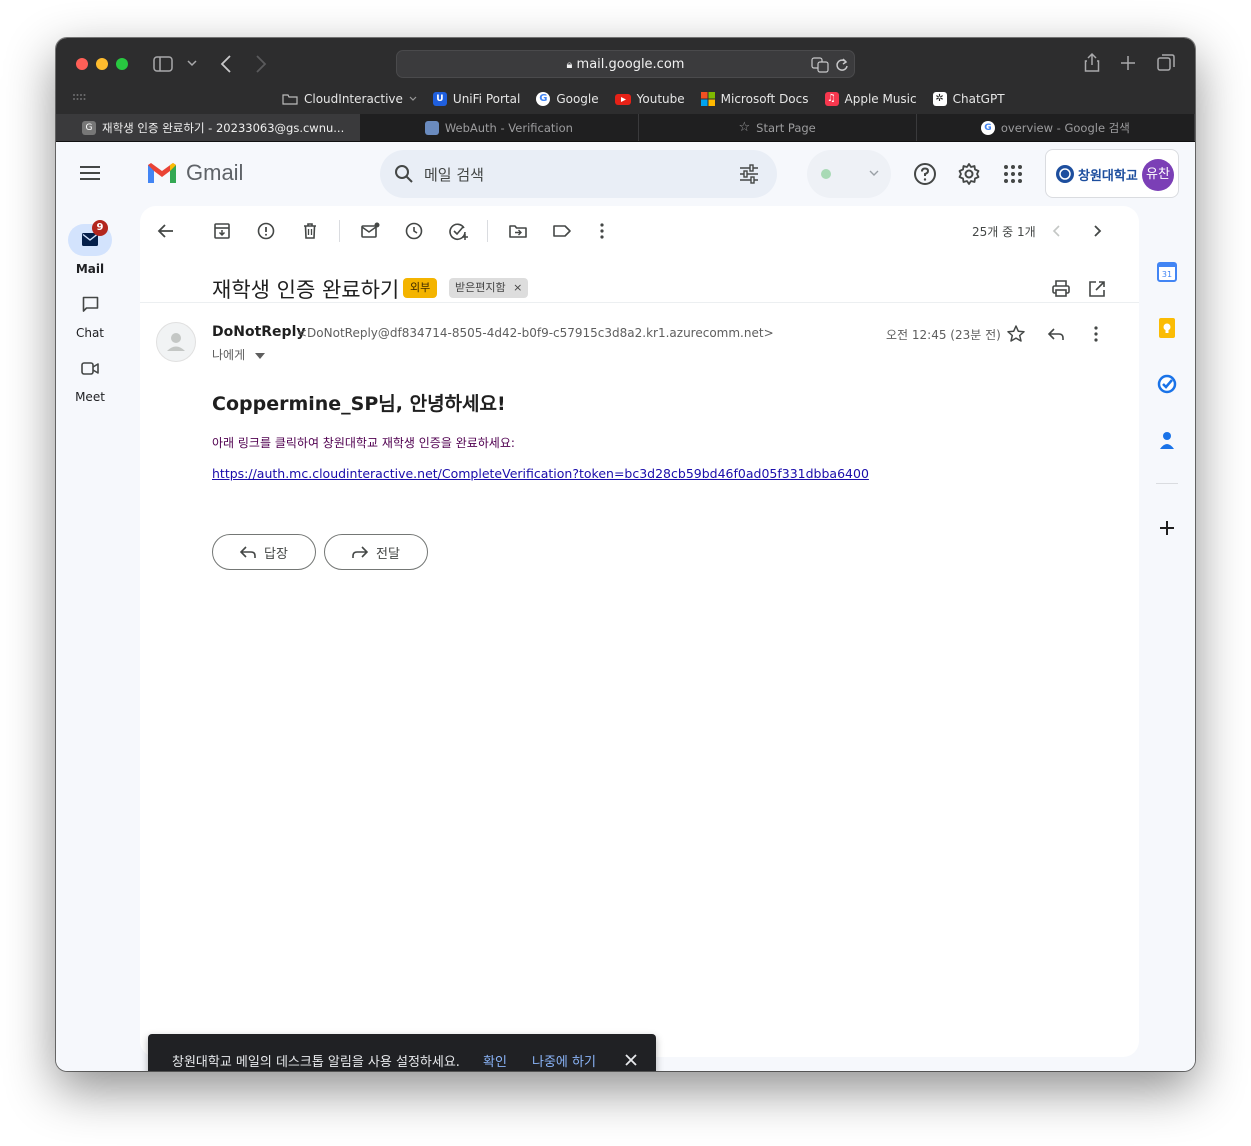 The image size is (1251, 1146). Describe the element at coordinates (90, 378) in the screenshot. I see `nav-meet: Meet` at that location.